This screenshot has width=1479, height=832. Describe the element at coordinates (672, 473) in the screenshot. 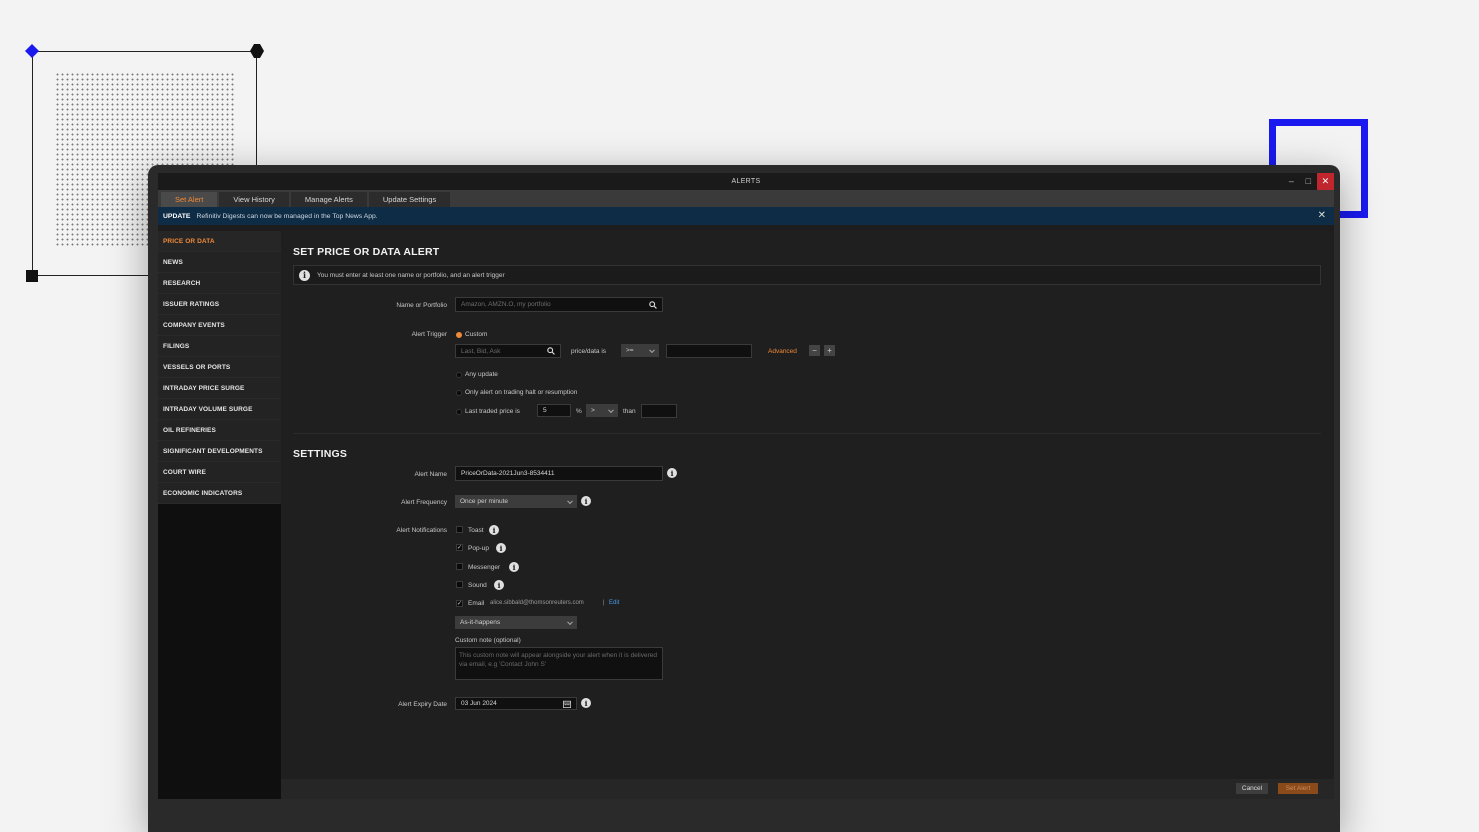

I see `alert-name-info-icon: i` at that location.